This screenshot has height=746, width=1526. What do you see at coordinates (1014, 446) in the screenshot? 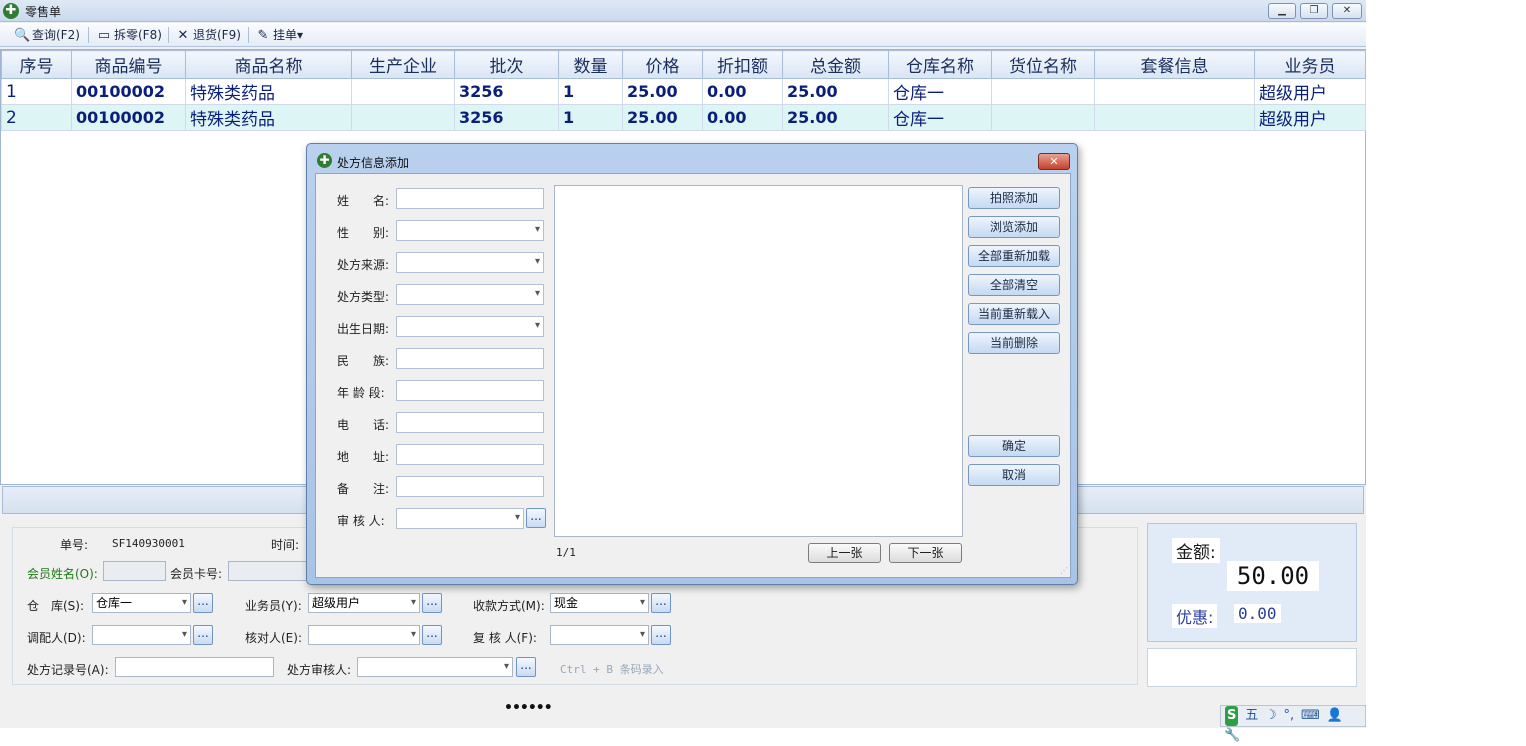
I see `confirm-button: 确定` at bounding box center [1014, 446].